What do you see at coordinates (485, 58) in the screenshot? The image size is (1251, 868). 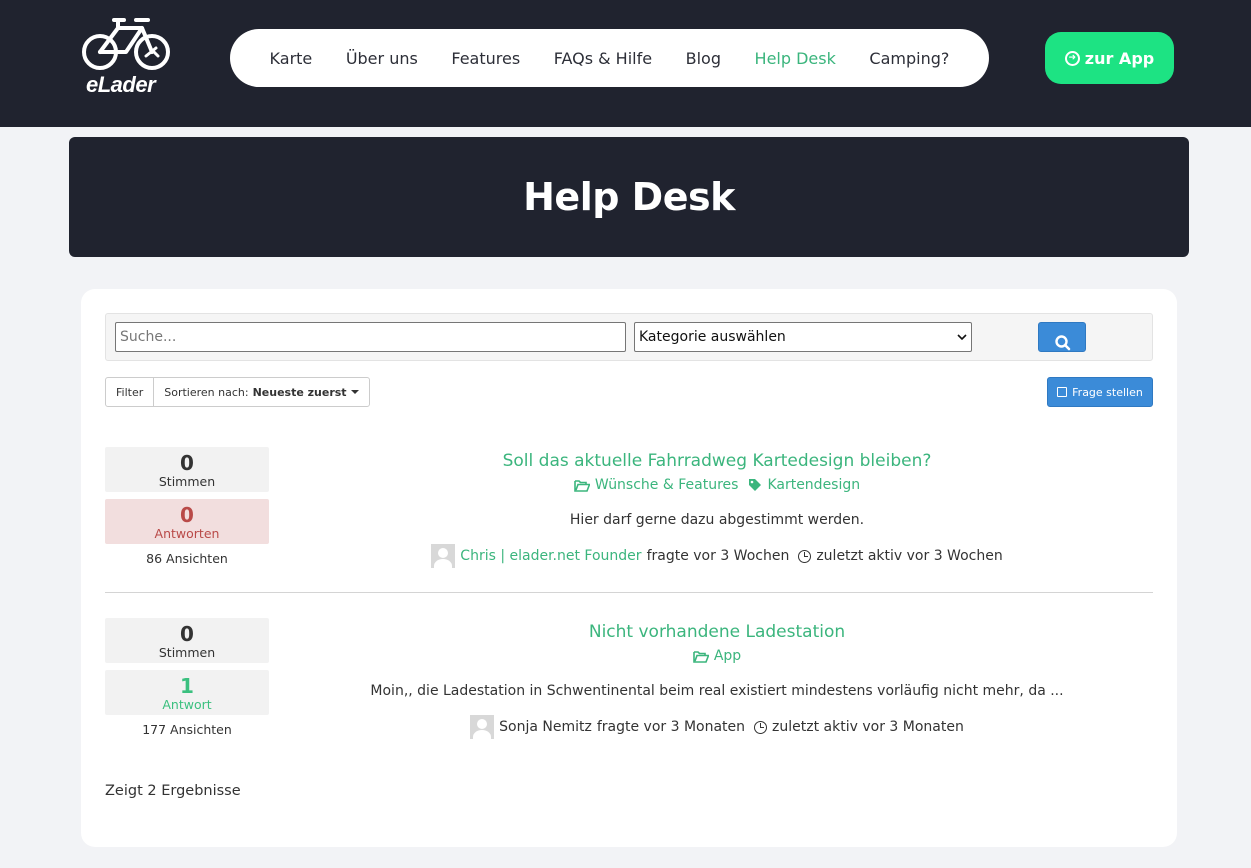 I see `nav-item-features: Features` at bounding box center [485, 58].